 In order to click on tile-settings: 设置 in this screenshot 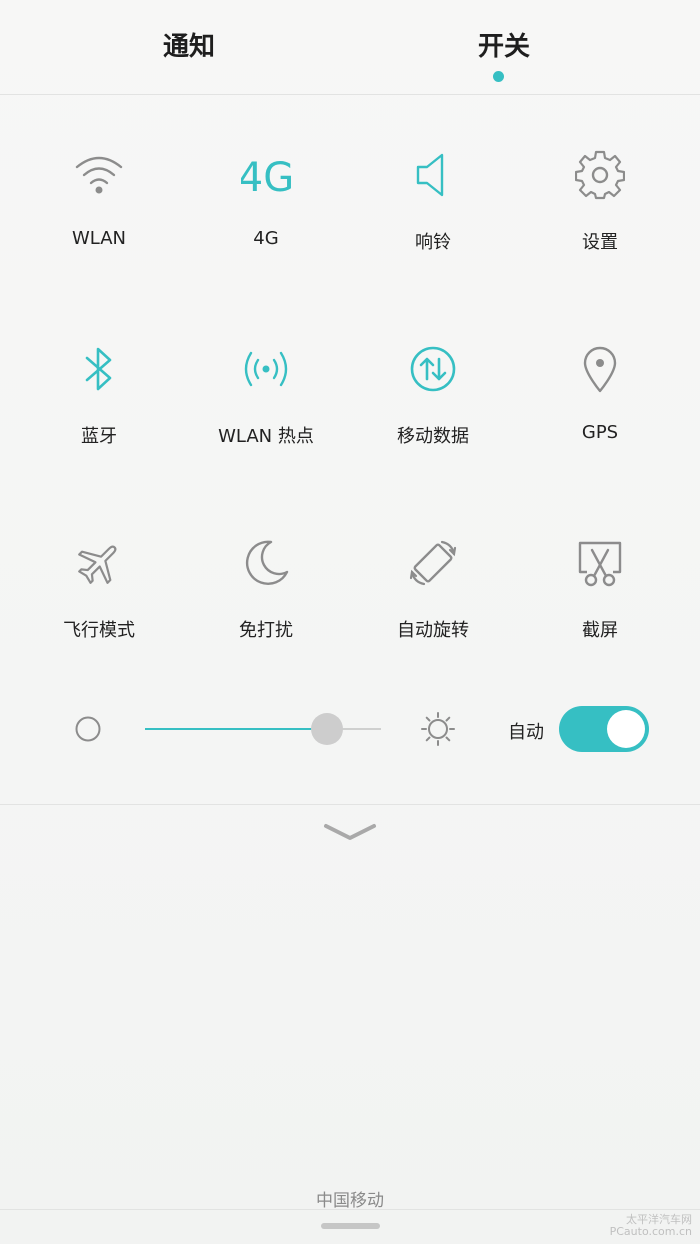, I will do `click(600, 173)`.